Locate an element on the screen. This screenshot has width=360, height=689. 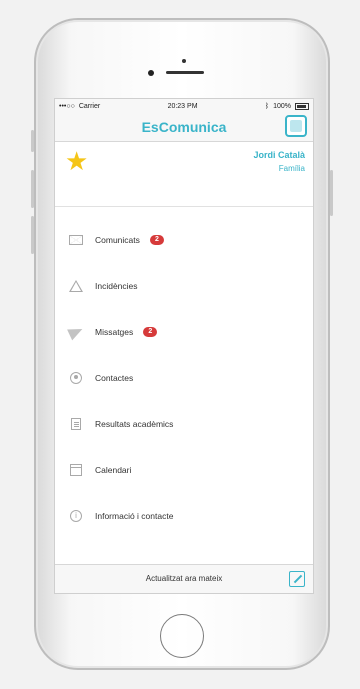
menu-item-contactes: Contactes is located at coordinates (184, 378).